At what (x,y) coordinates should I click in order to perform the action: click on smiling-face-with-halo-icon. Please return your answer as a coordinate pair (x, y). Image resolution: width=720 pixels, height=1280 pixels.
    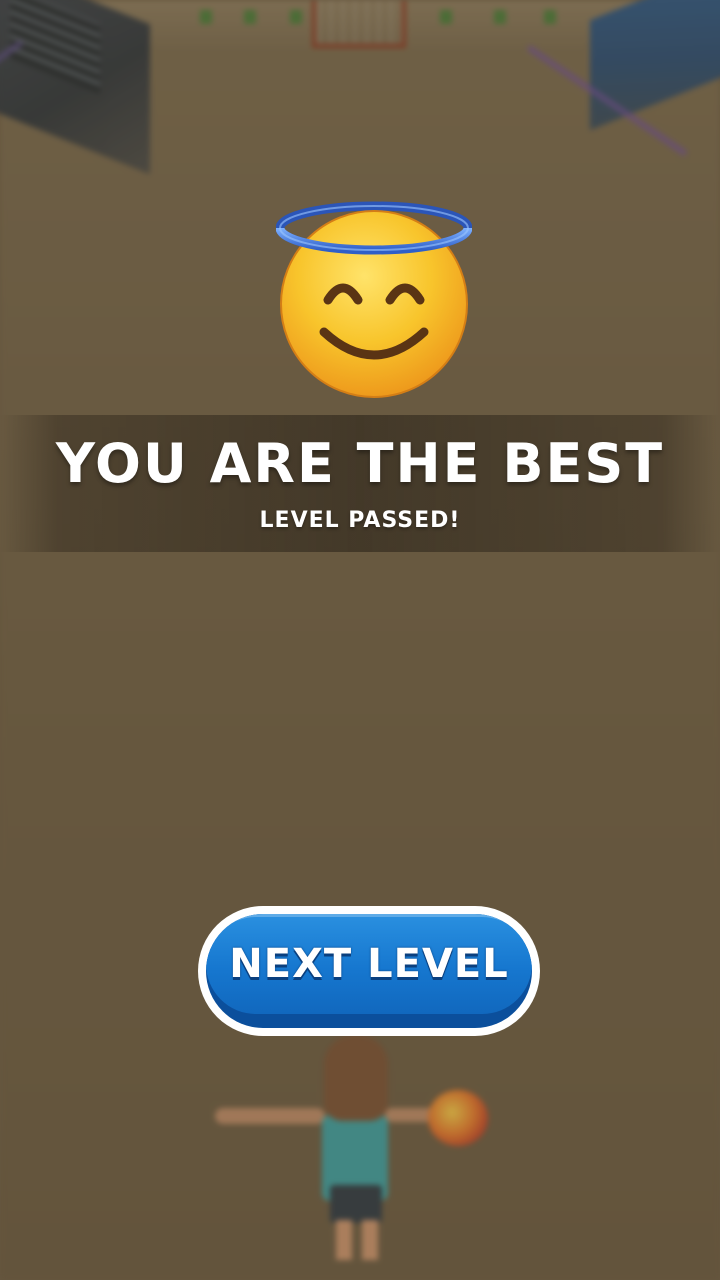
    Looking at the image, I should click on (374, 299).